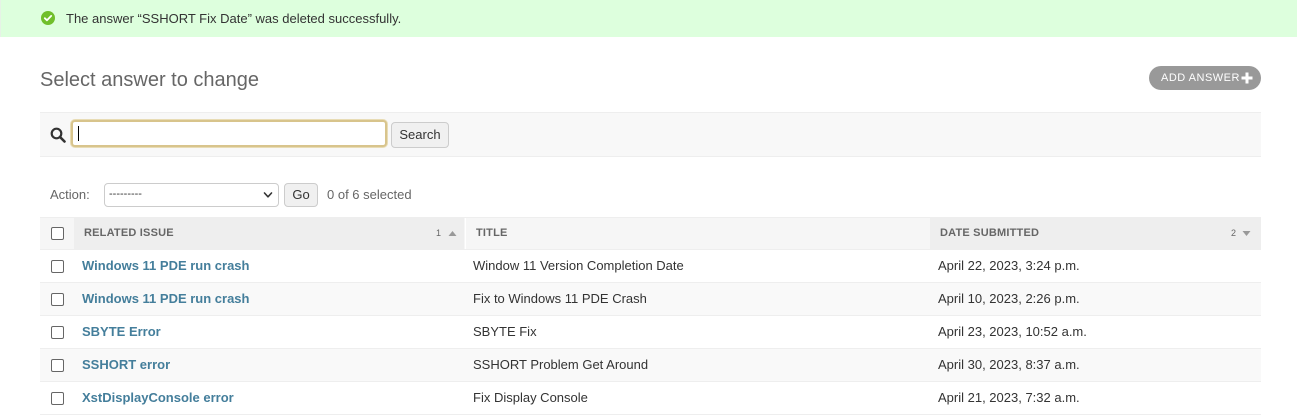 The height and width of the screenshot is (415, 1297). What do you see at coordinates (125, 194) in the screenshot?
I see `action-selected-option: ---------` at bounding box center [125, 194].